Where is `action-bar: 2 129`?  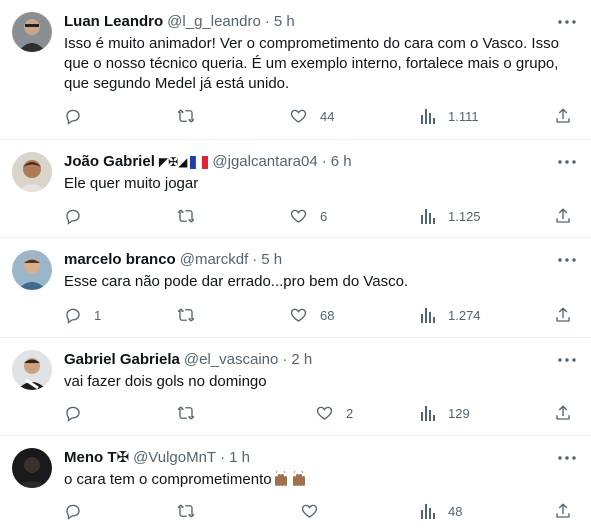
action-bar: 2 129 is located at coordinates (321, 413).